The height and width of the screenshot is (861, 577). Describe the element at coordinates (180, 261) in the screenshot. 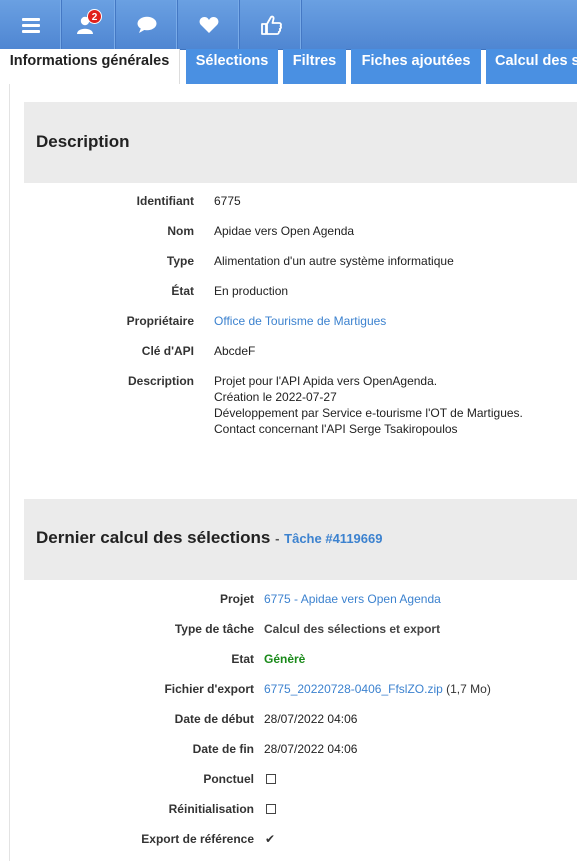

I see `type-label: Type` at that location.